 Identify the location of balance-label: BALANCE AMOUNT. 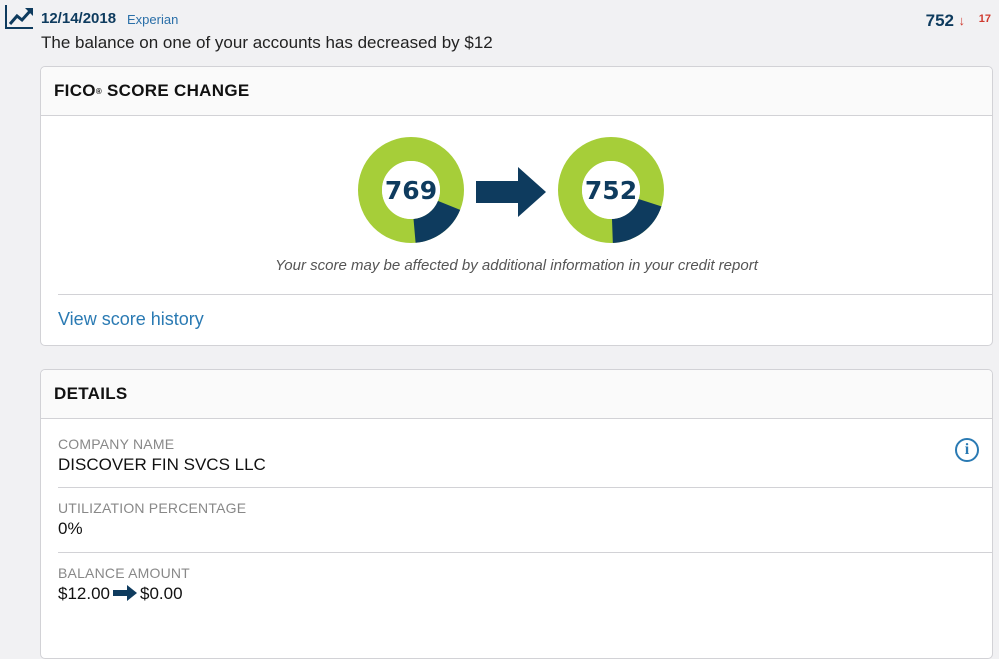
(124, 573).